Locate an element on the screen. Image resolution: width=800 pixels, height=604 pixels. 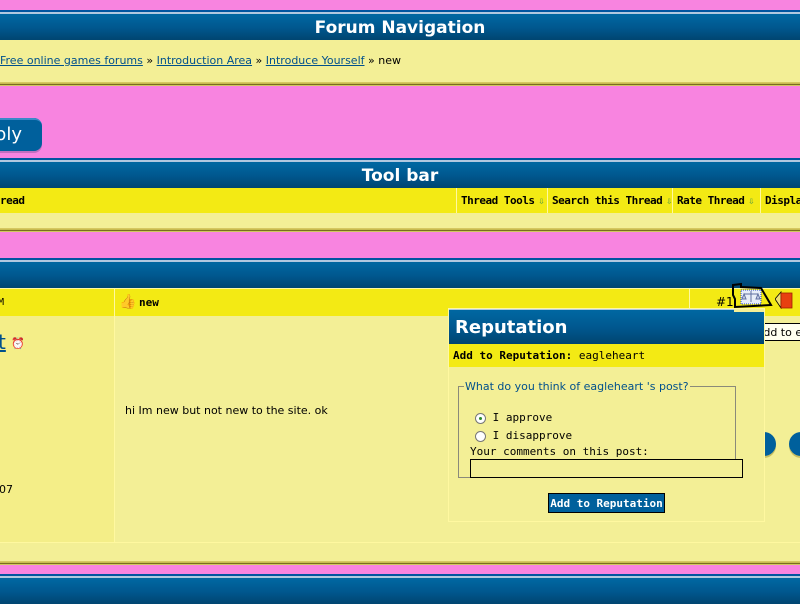
thread-tools-label: Thread Tools is located at coordinates (498, 200).